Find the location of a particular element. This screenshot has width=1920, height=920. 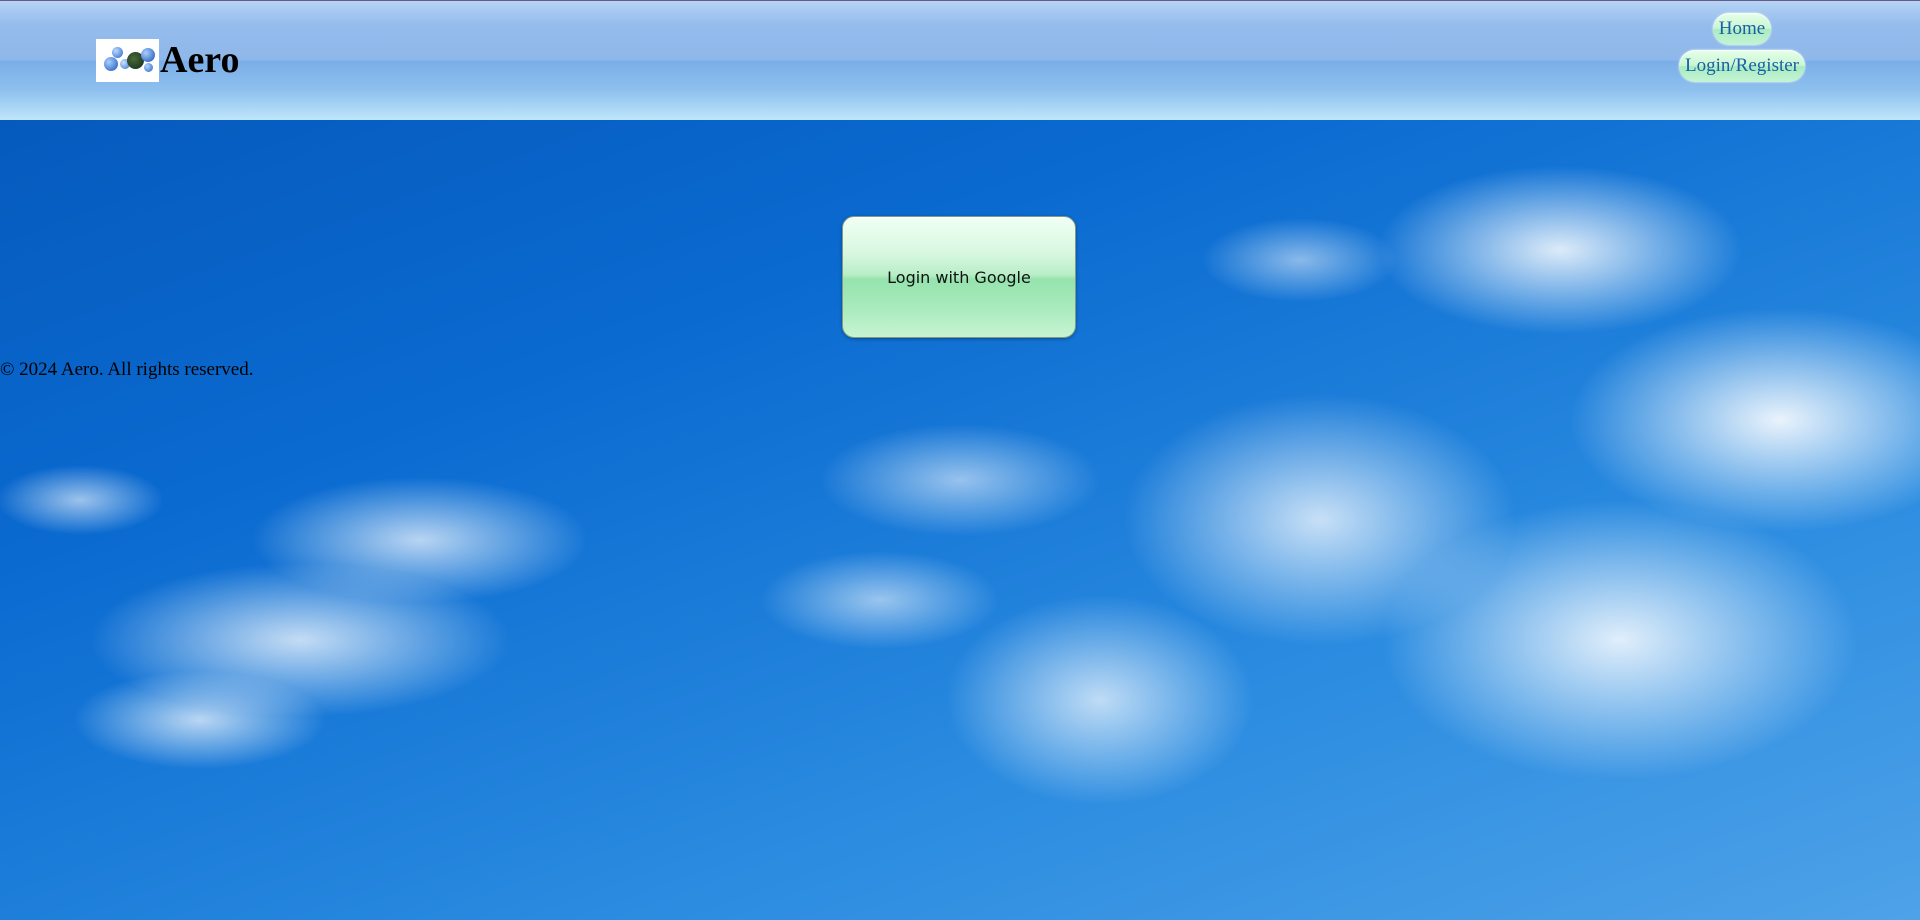

brand-name: Aero is located at coordinates (200, 60).